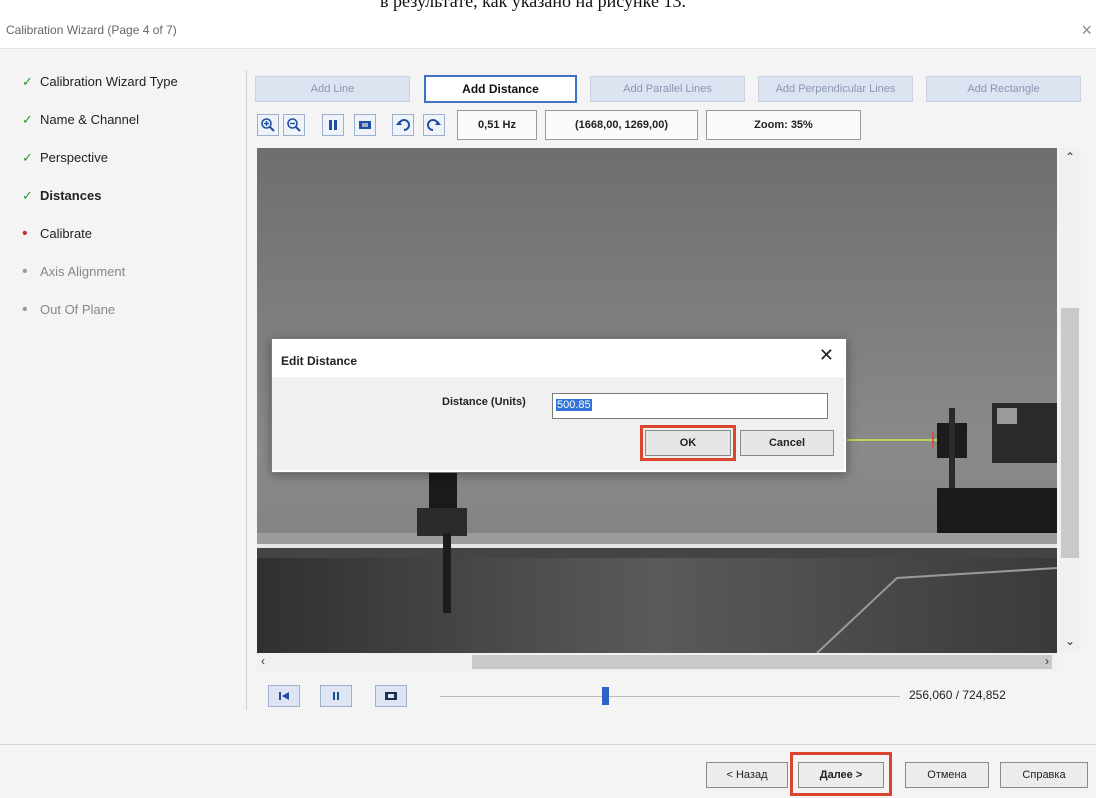  Describe the element at coordinates (1070, 433) in the screenshot. I see `vertical-scroll-thumb` at that location.